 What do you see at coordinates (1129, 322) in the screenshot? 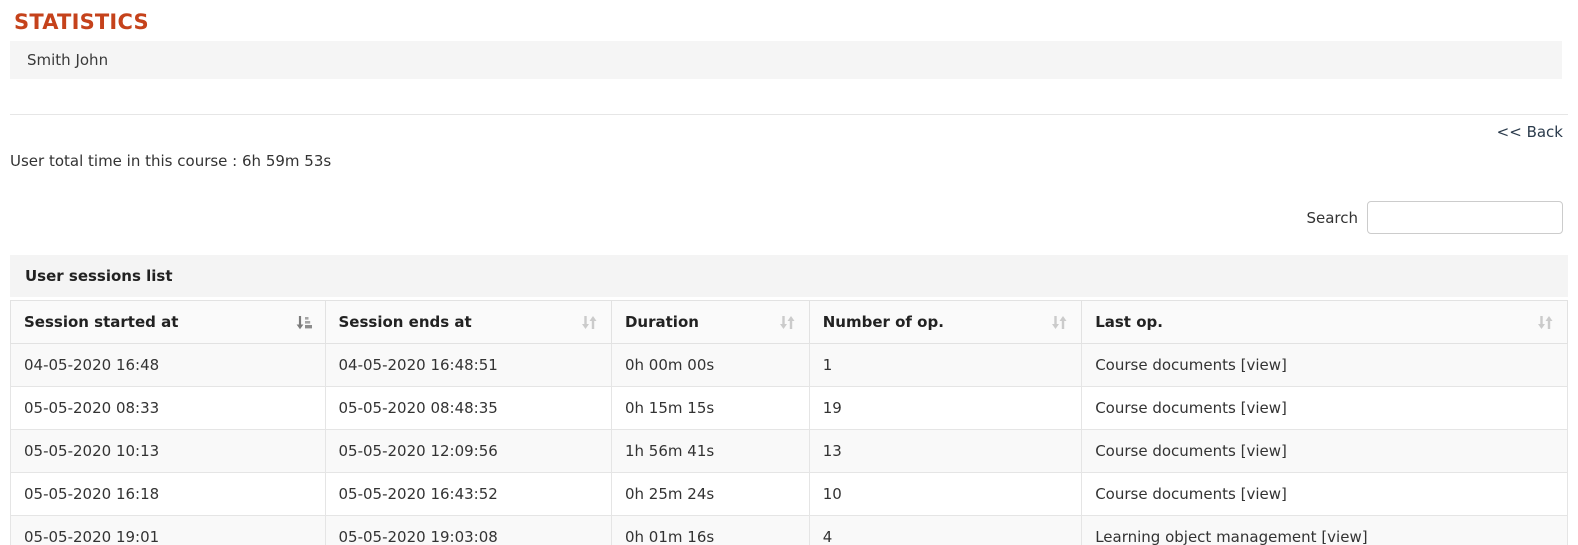
I see `column-label: Last op.` at bounding box center [1129, 322].